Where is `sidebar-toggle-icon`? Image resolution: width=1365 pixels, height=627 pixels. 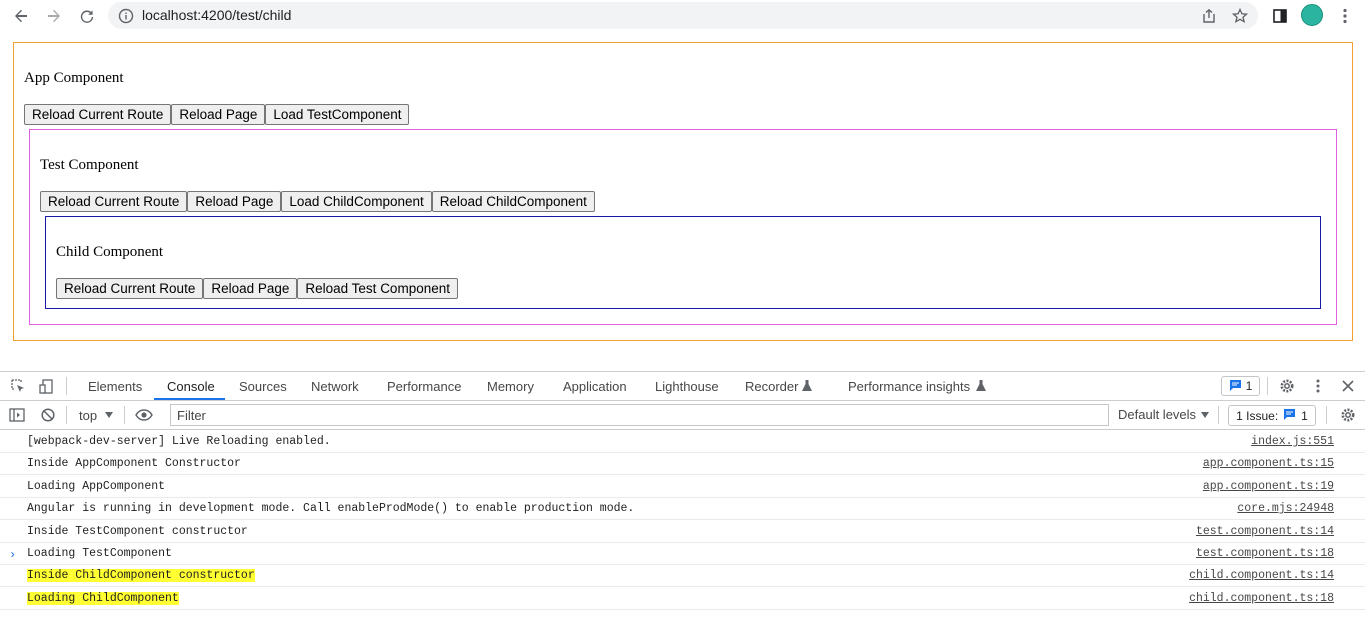
sidebar-toggle-icon is located at coordinates (17, 415).